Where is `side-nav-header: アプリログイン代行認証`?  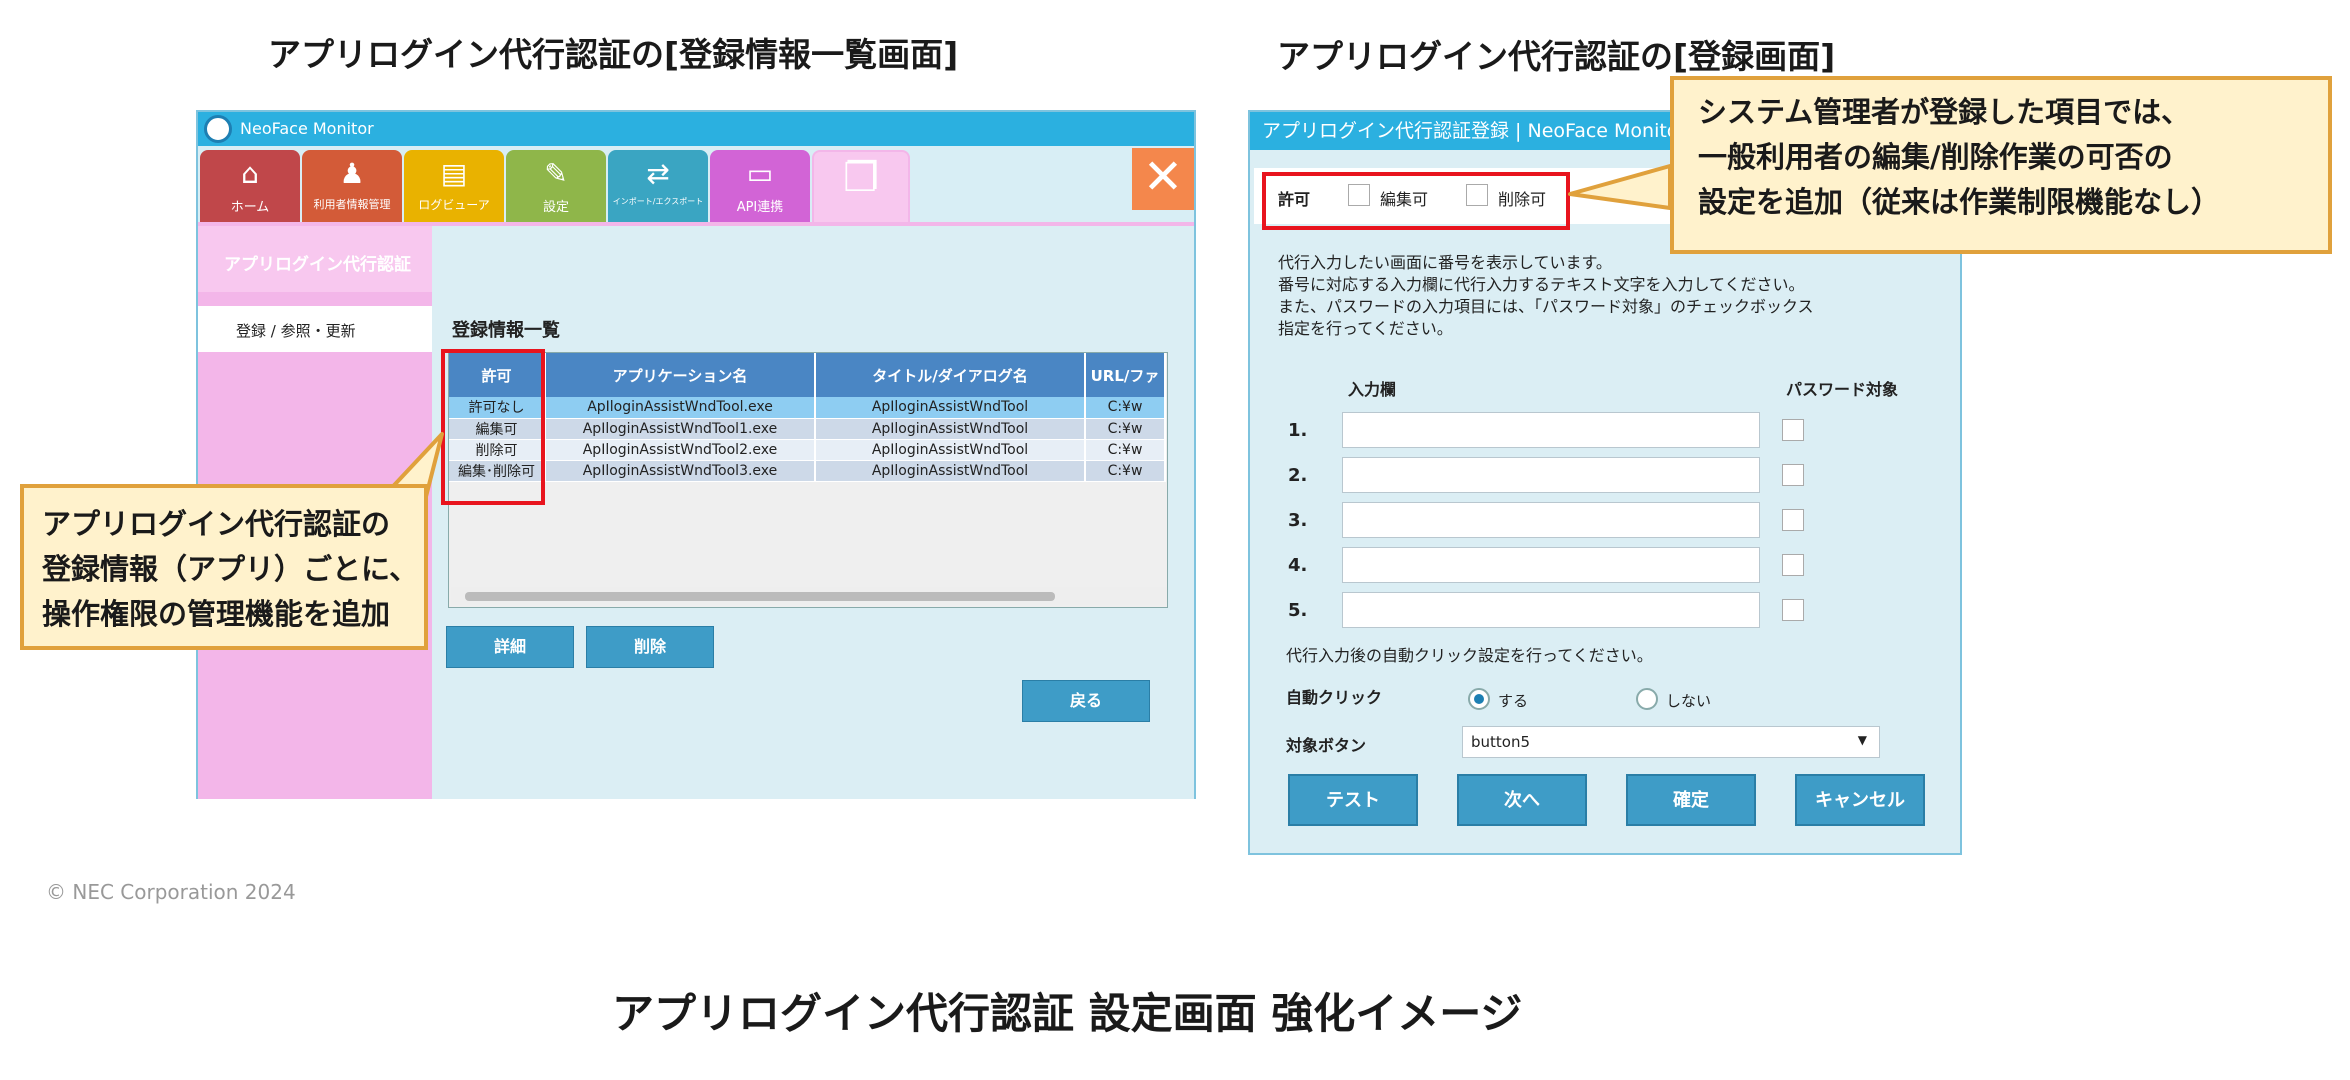
side-nav-header: アプリログイン代行認証 is located at coordinates (315, 259).